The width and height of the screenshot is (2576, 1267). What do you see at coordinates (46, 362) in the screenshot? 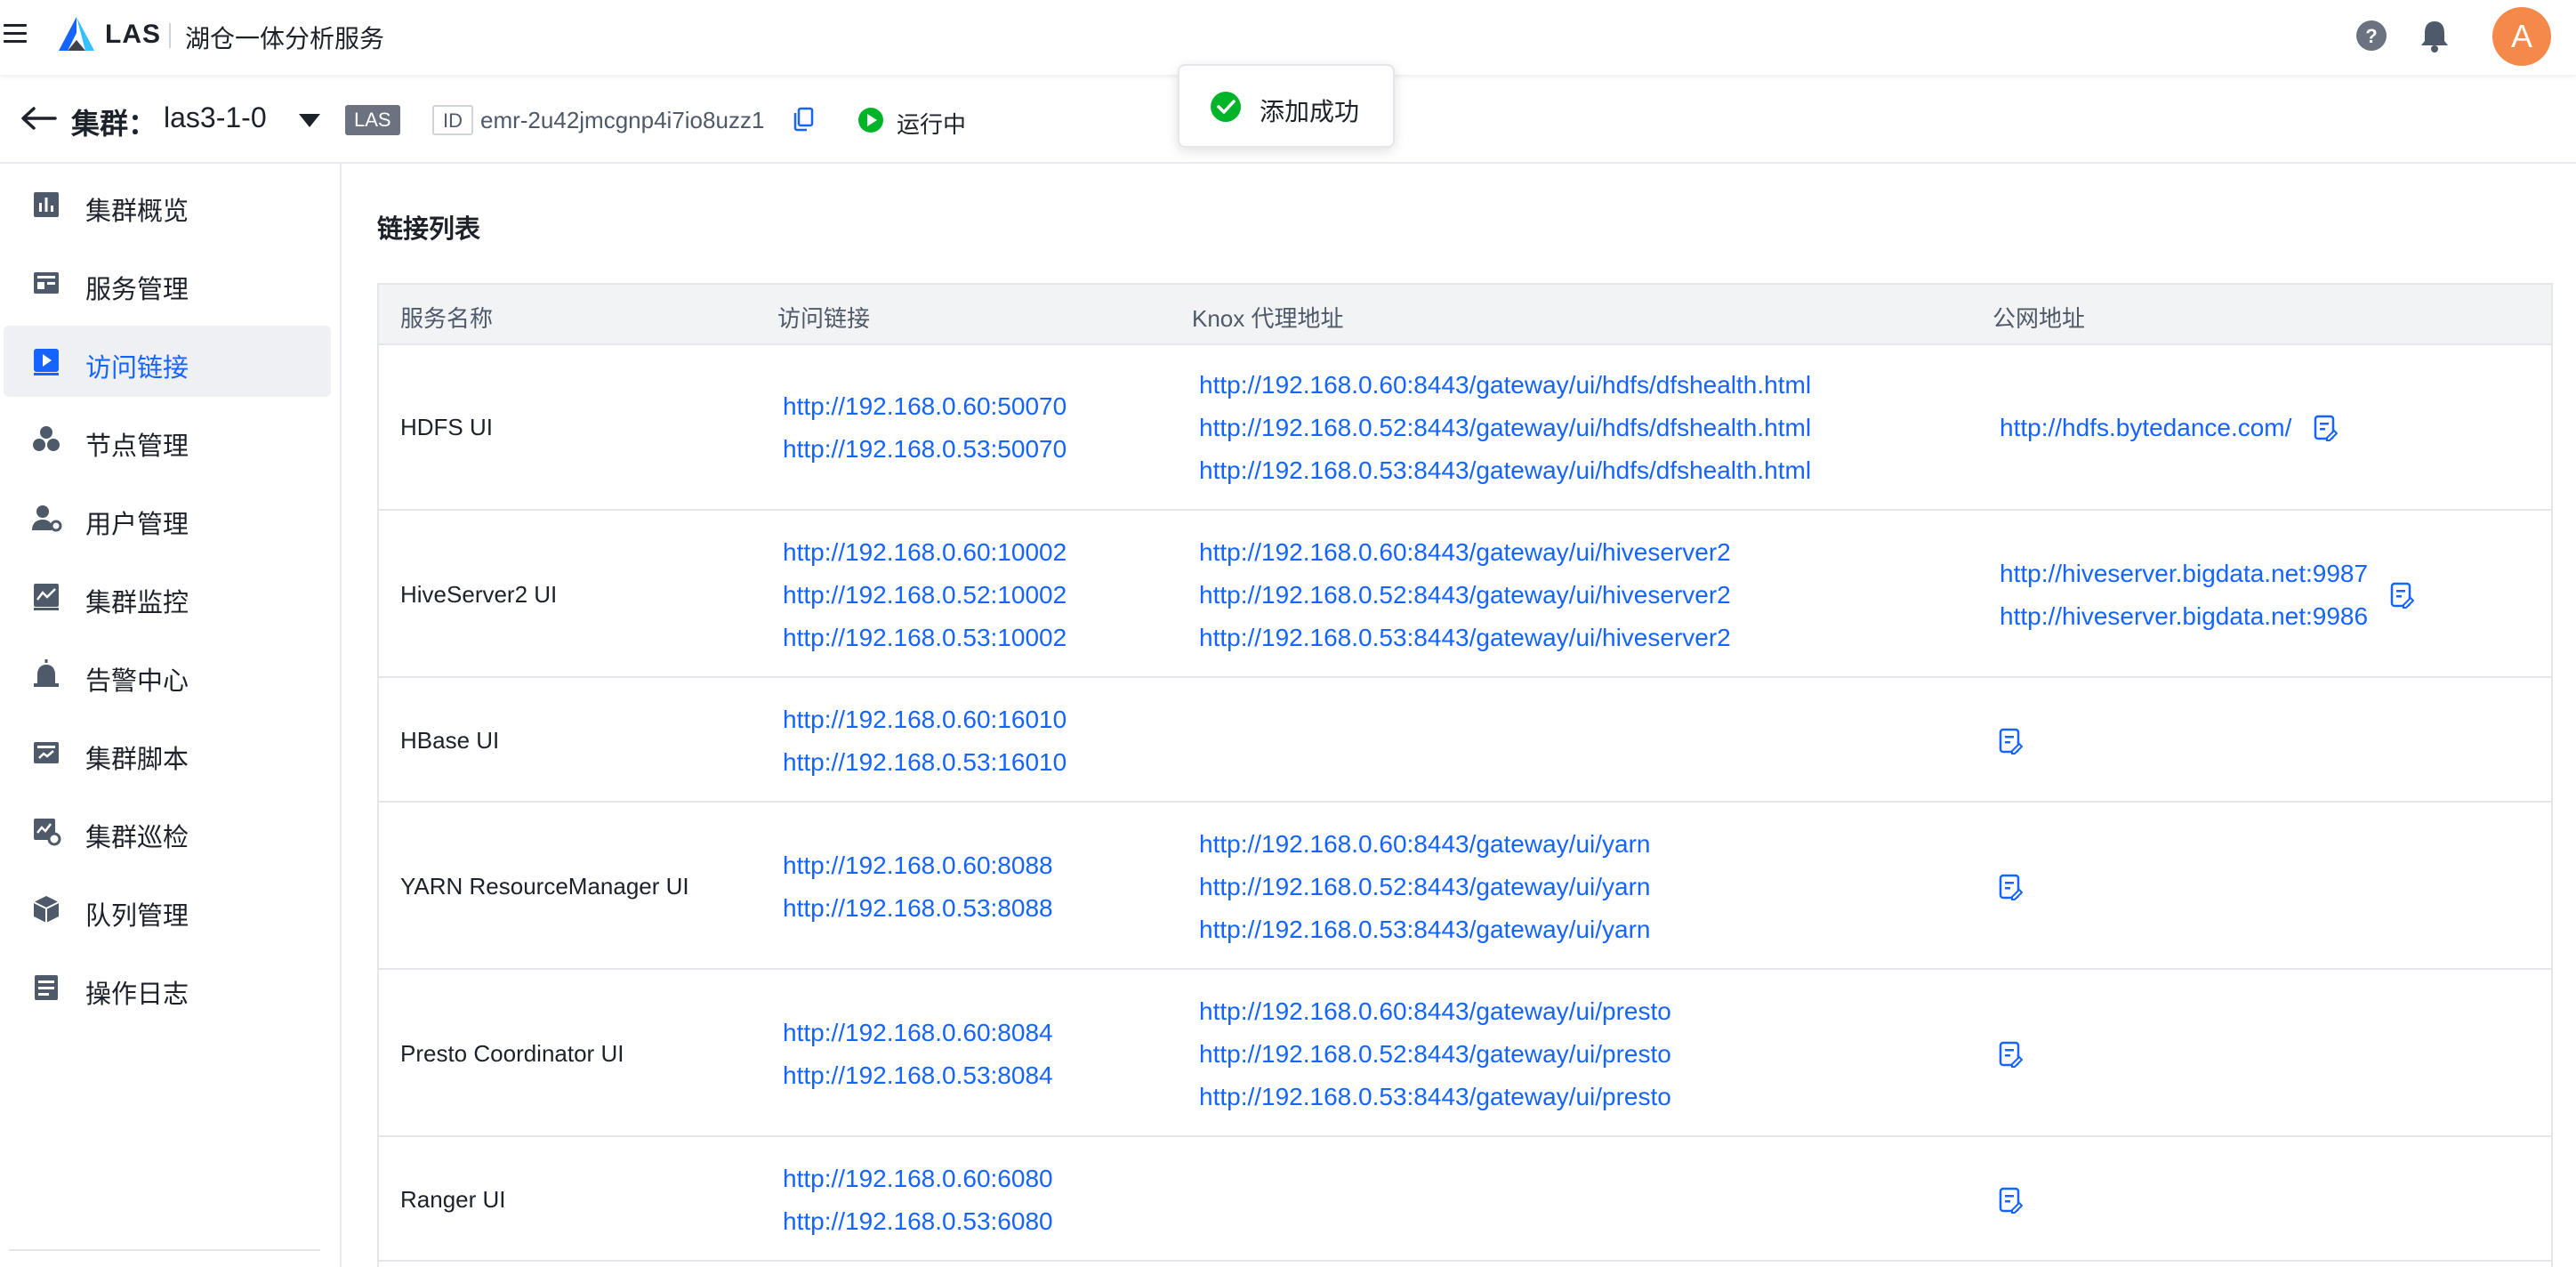
I see `play-link-icon` at bounding box center [46, 362].